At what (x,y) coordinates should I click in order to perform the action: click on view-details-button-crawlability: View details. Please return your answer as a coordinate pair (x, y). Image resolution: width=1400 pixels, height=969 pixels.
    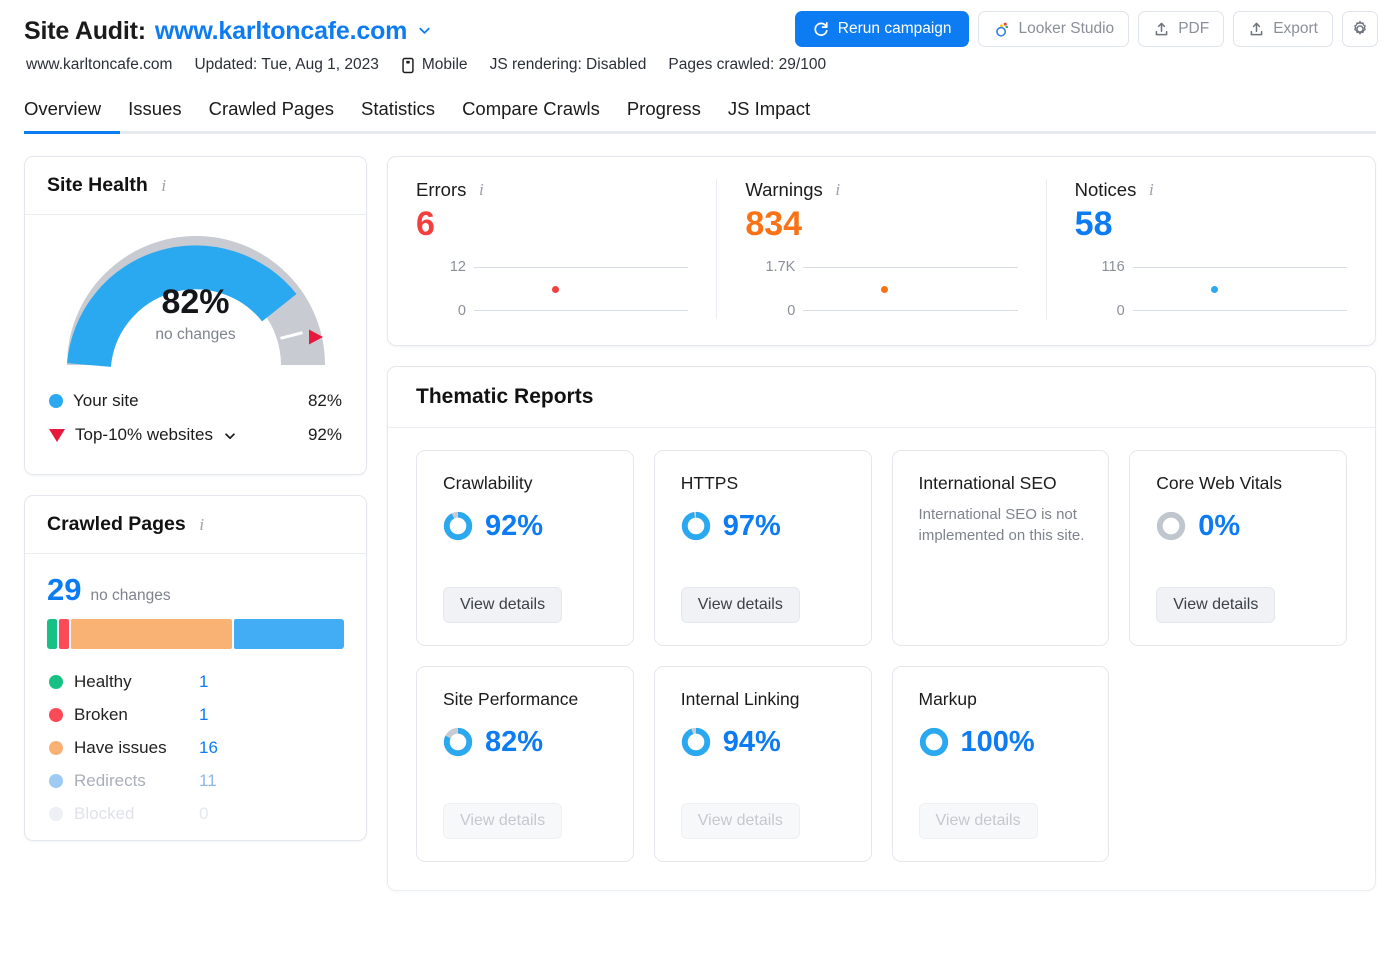
    Looking at the image, I should click on (503, 604).